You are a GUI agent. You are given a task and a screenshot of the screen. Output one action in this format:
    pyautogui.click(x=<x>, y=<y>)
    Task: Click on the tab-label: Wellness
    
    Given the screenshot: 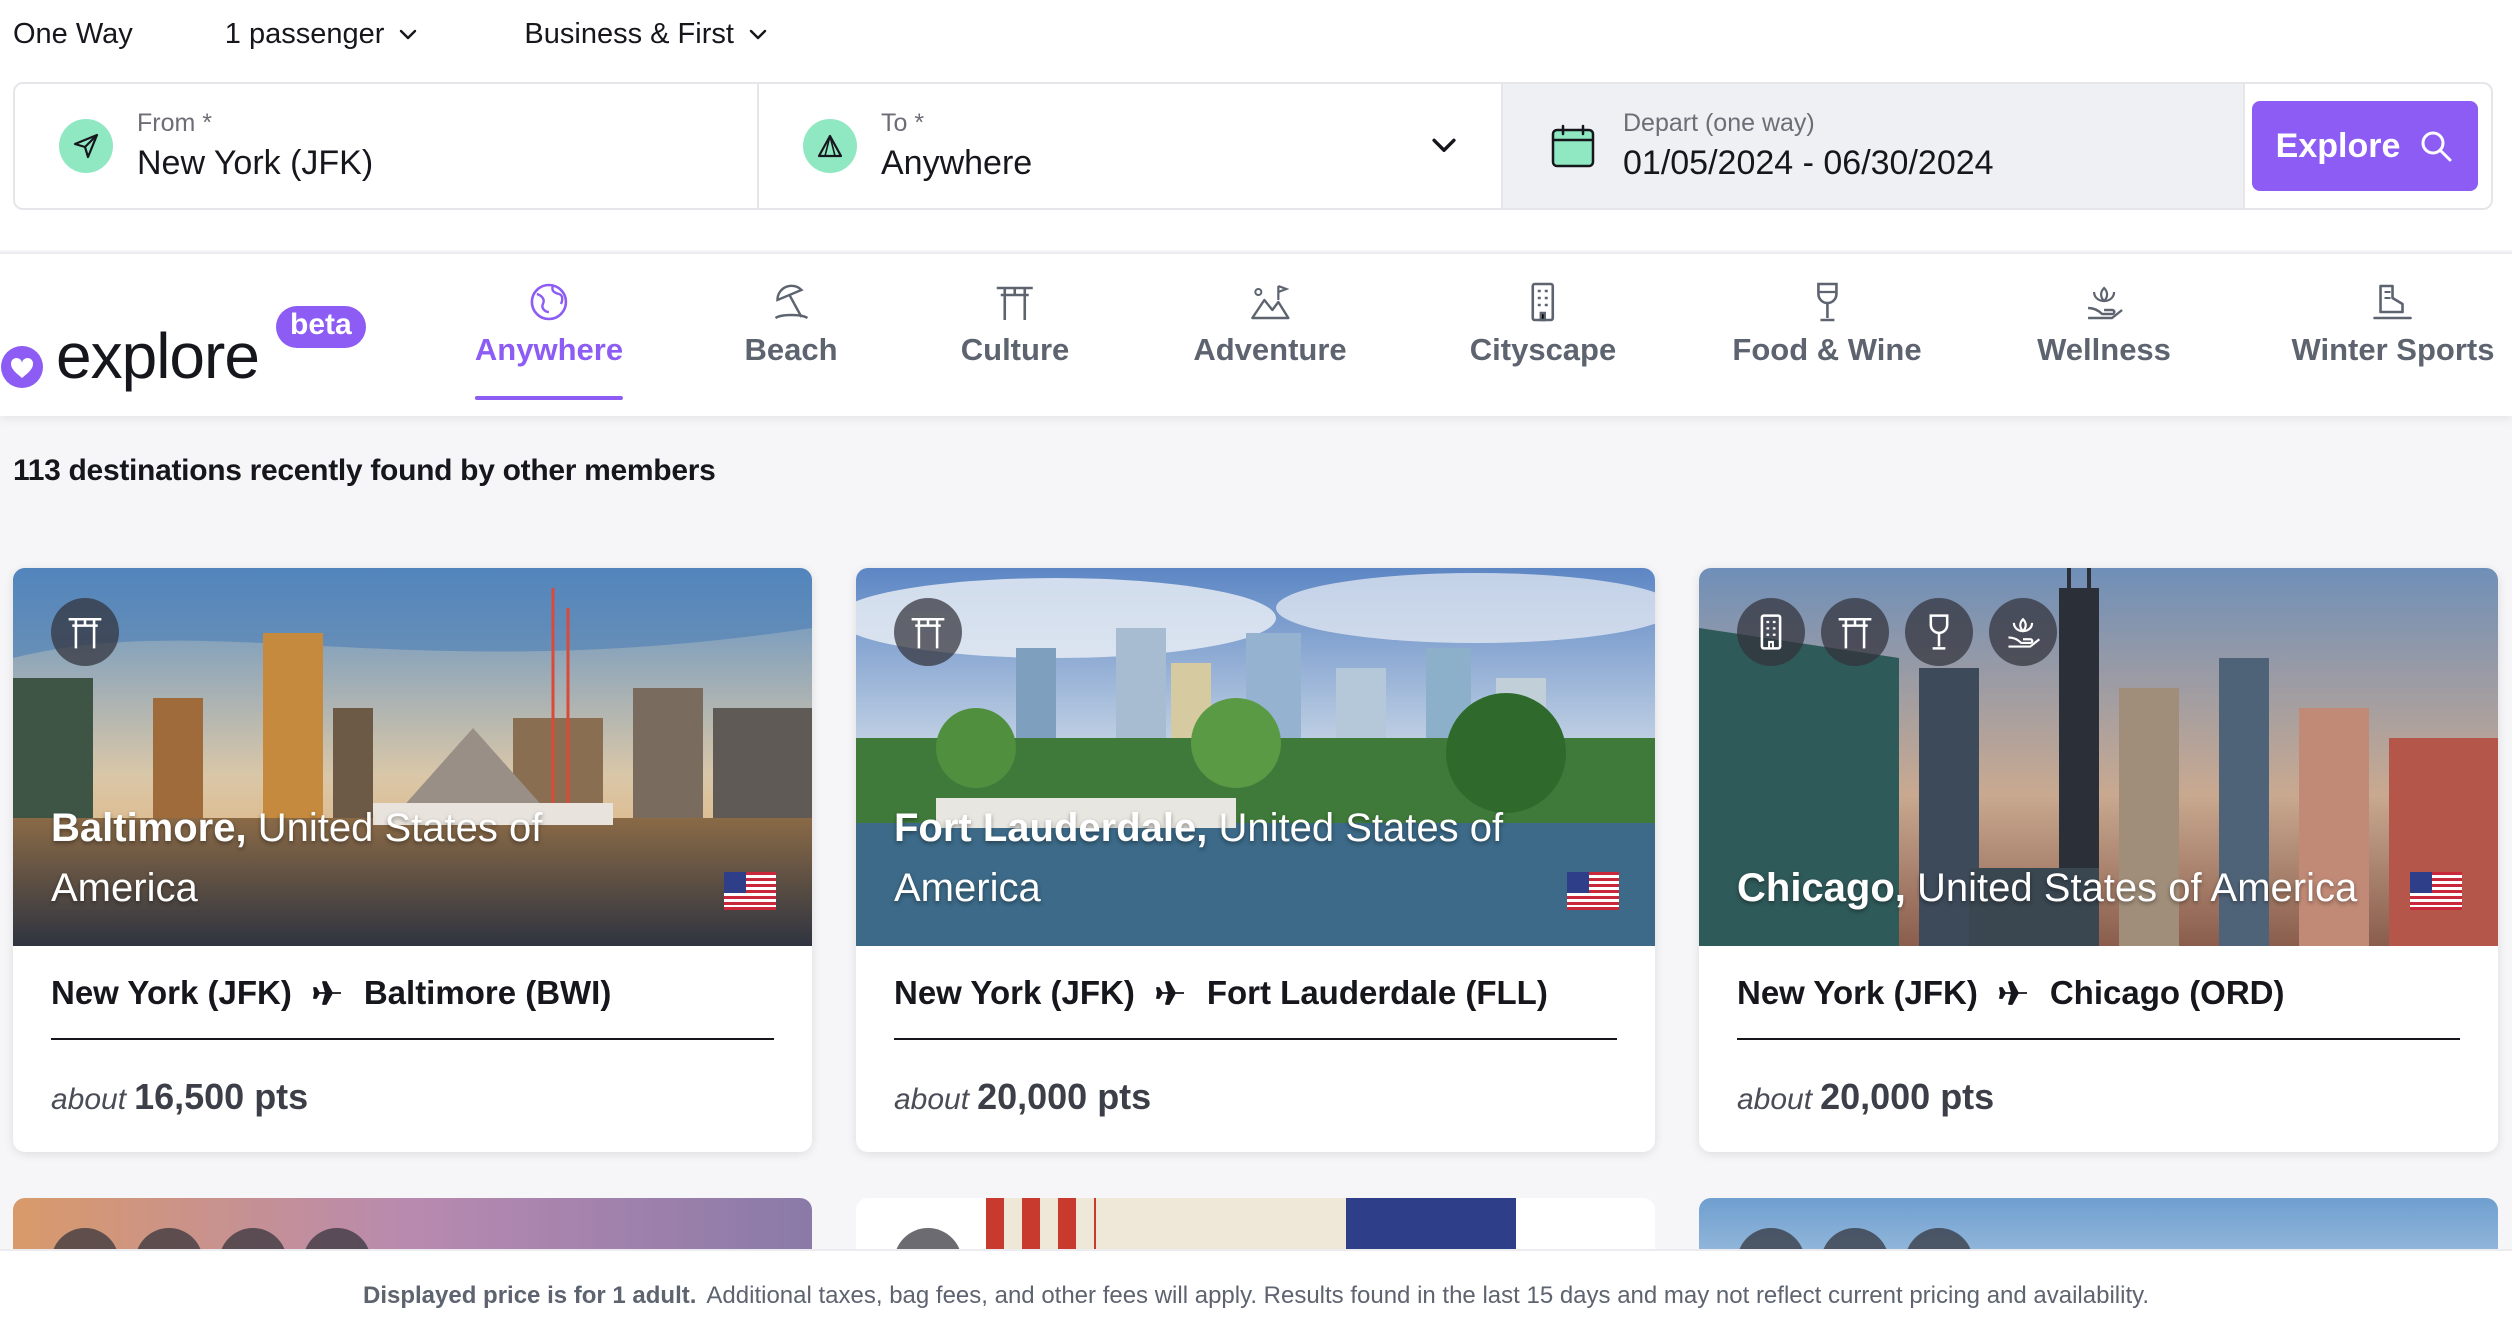 What is the action you would take?
    pyautogui.click(x=2104, y=349)
    